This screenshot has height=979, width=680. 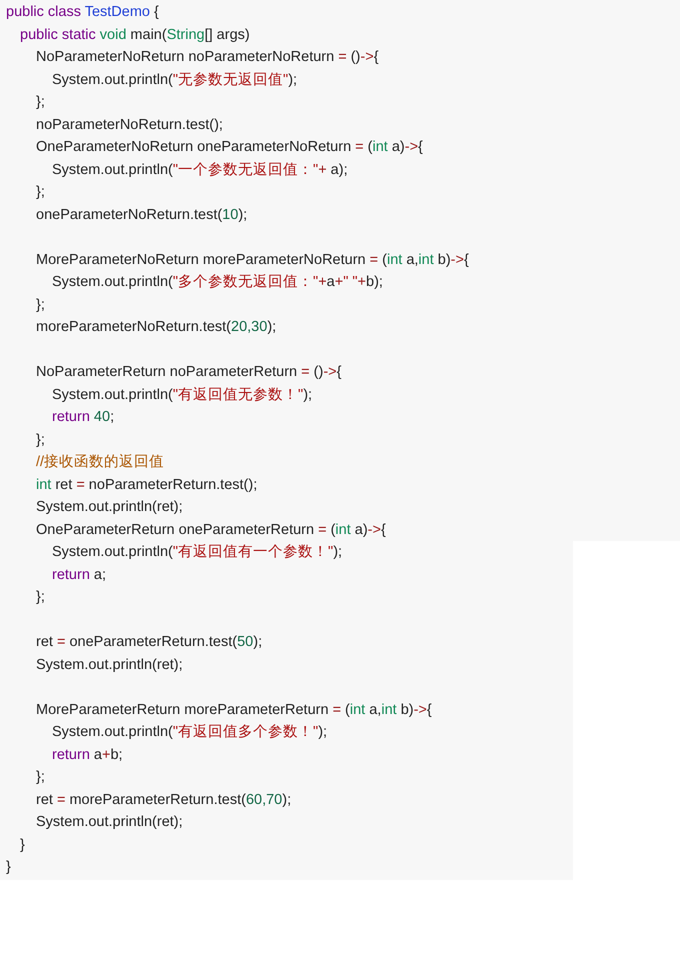 What do you see at coordinates (189, 372) in the screenshot?
I see `code-line: NoParameterReturn noParameterReturn = ()->{` at bounding box center [189, 372].